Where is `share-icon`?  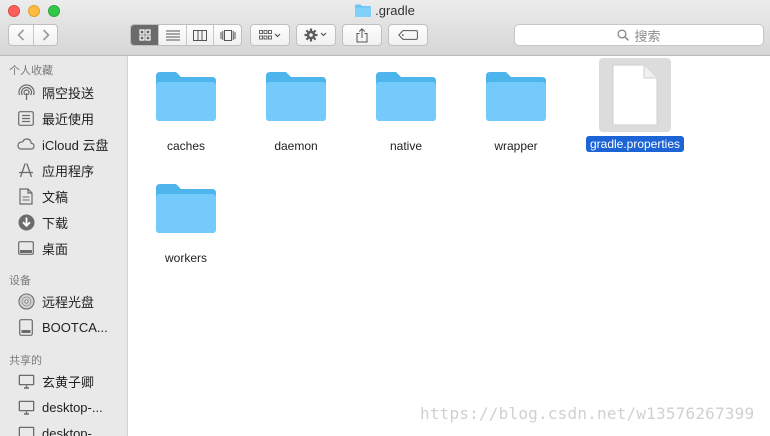 share-icon is located at coordinates (362, 34).